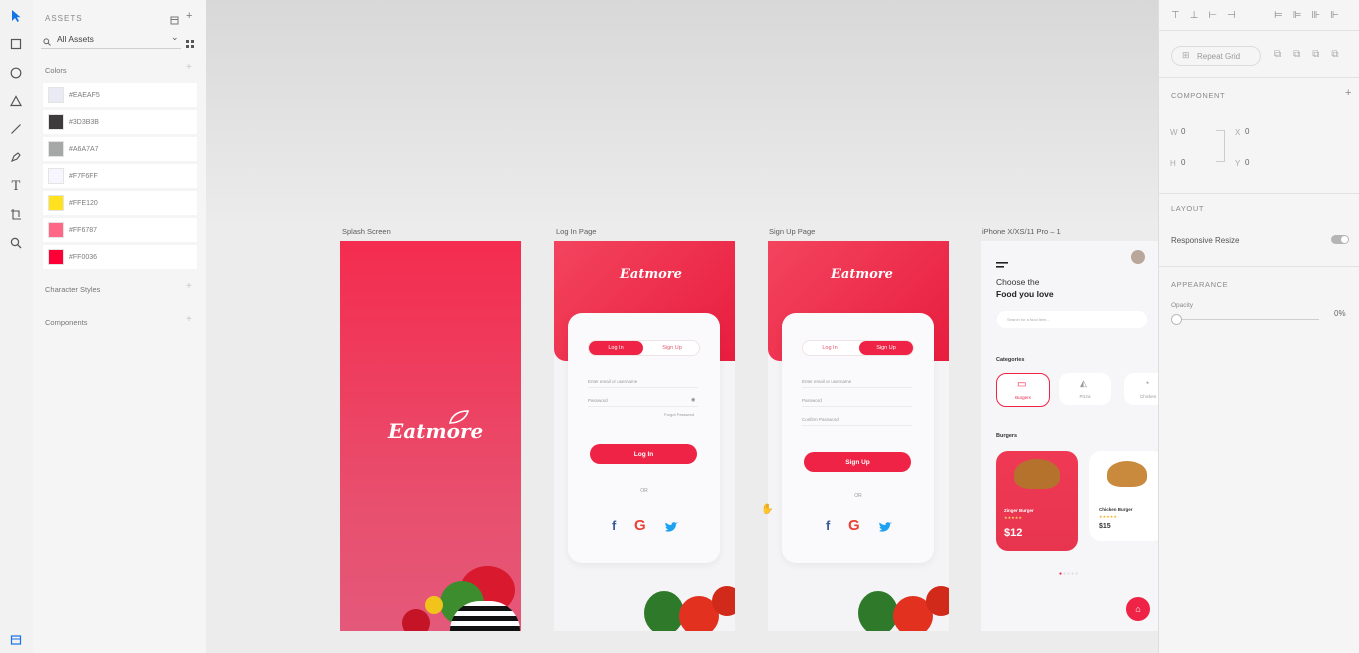 This screenshot has height=653, width=1359. I want to click on eye-icon: ◉, so click(693, 400).